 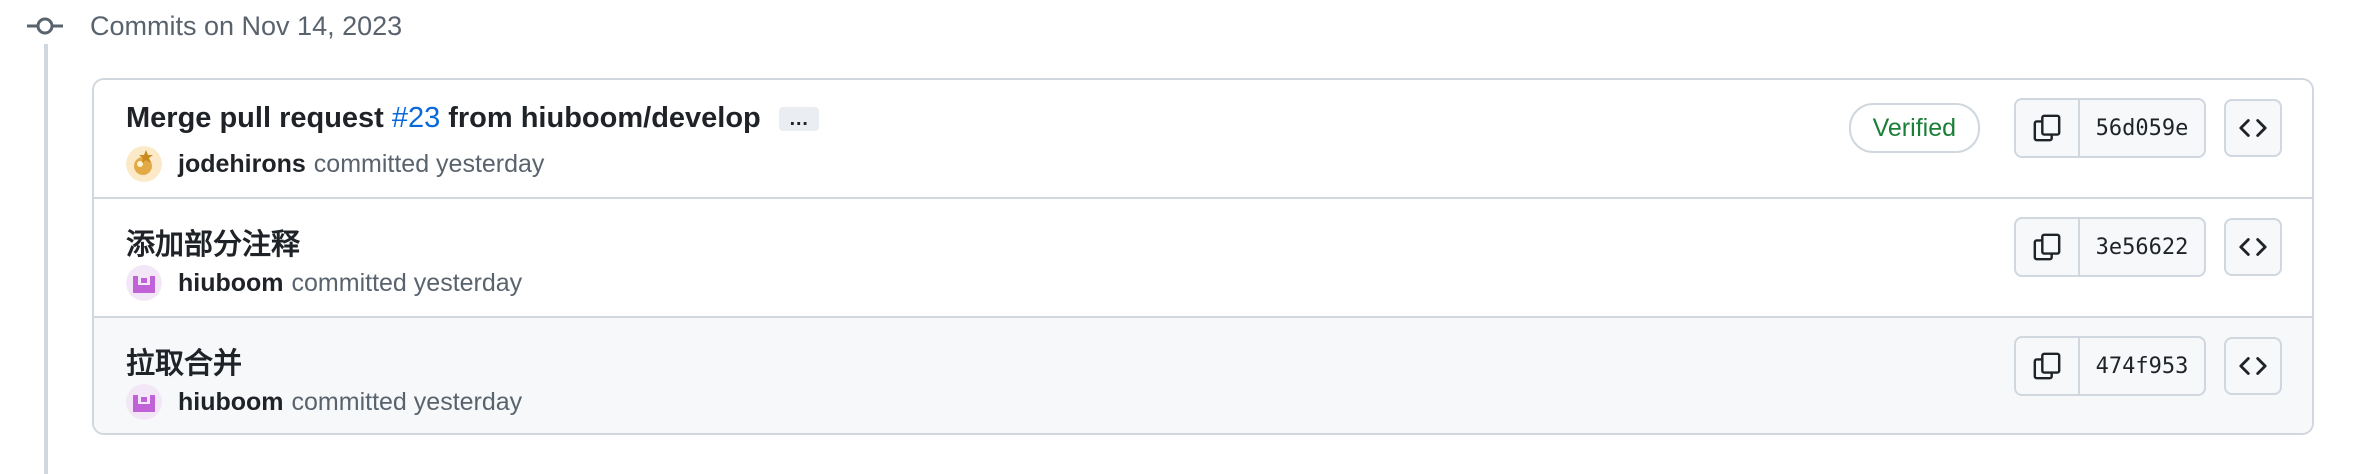 I want to click on commit-group-header: Commits on Nov 14, 2023, so click(x=213, y=26).